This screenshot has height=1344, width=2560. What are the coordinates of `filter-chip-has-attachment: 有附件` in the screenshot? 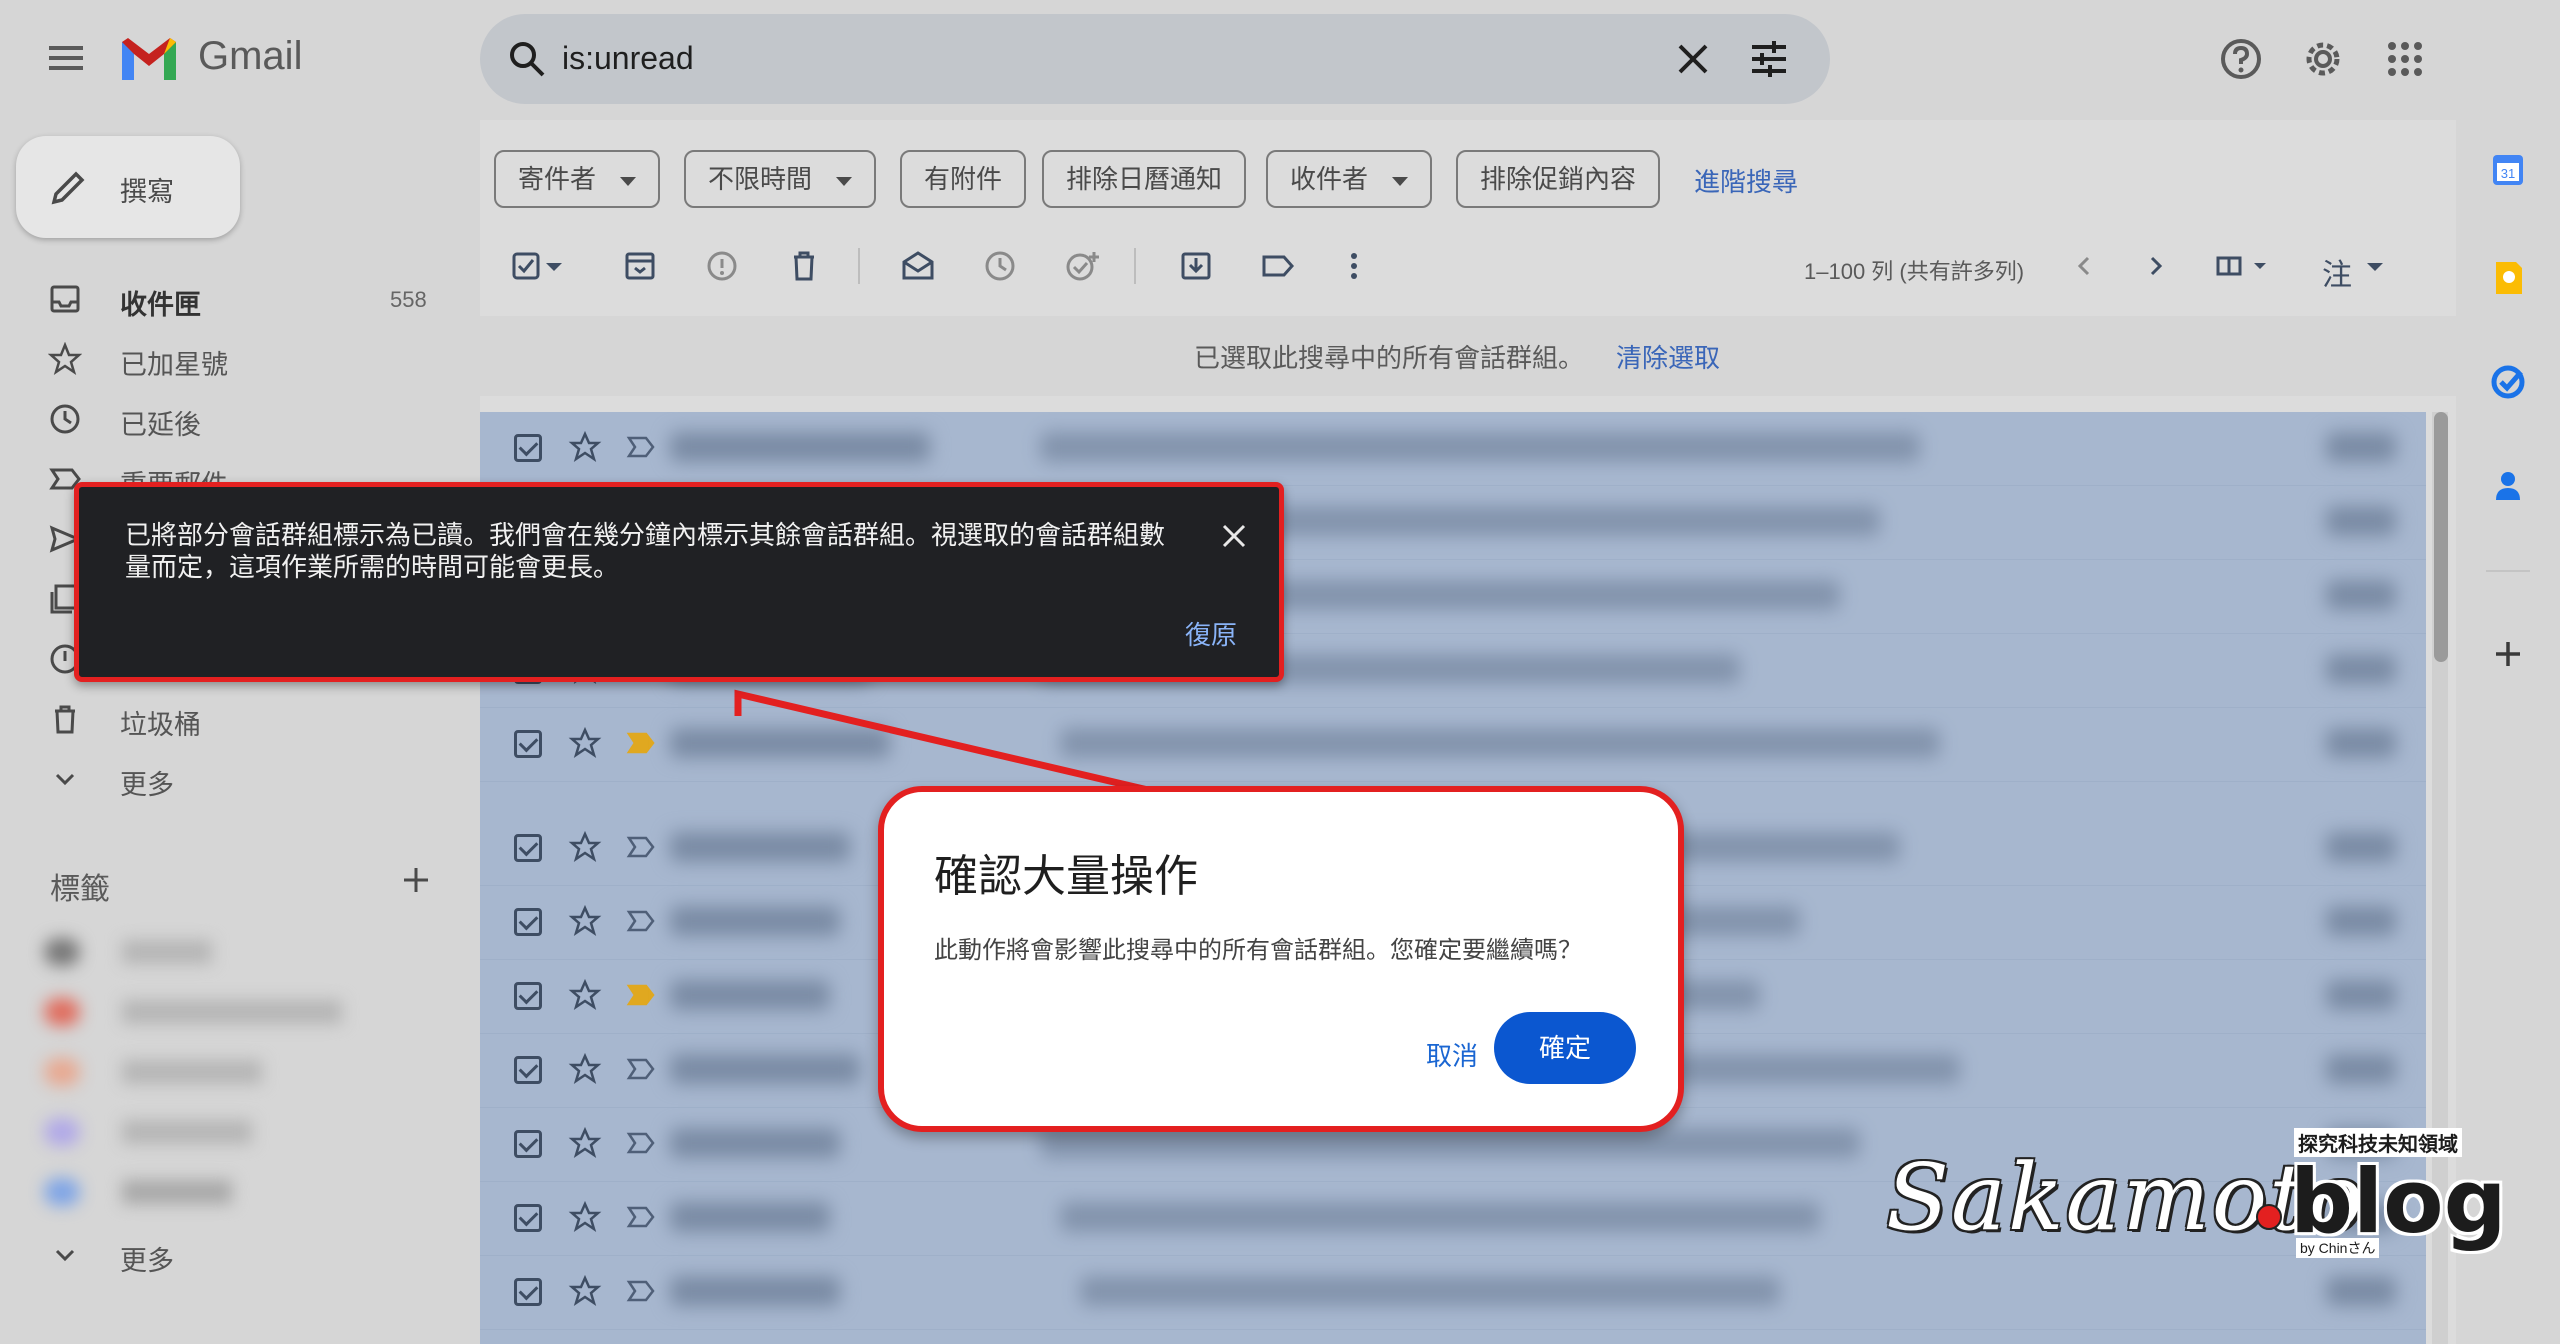 It's located at (963, 179).